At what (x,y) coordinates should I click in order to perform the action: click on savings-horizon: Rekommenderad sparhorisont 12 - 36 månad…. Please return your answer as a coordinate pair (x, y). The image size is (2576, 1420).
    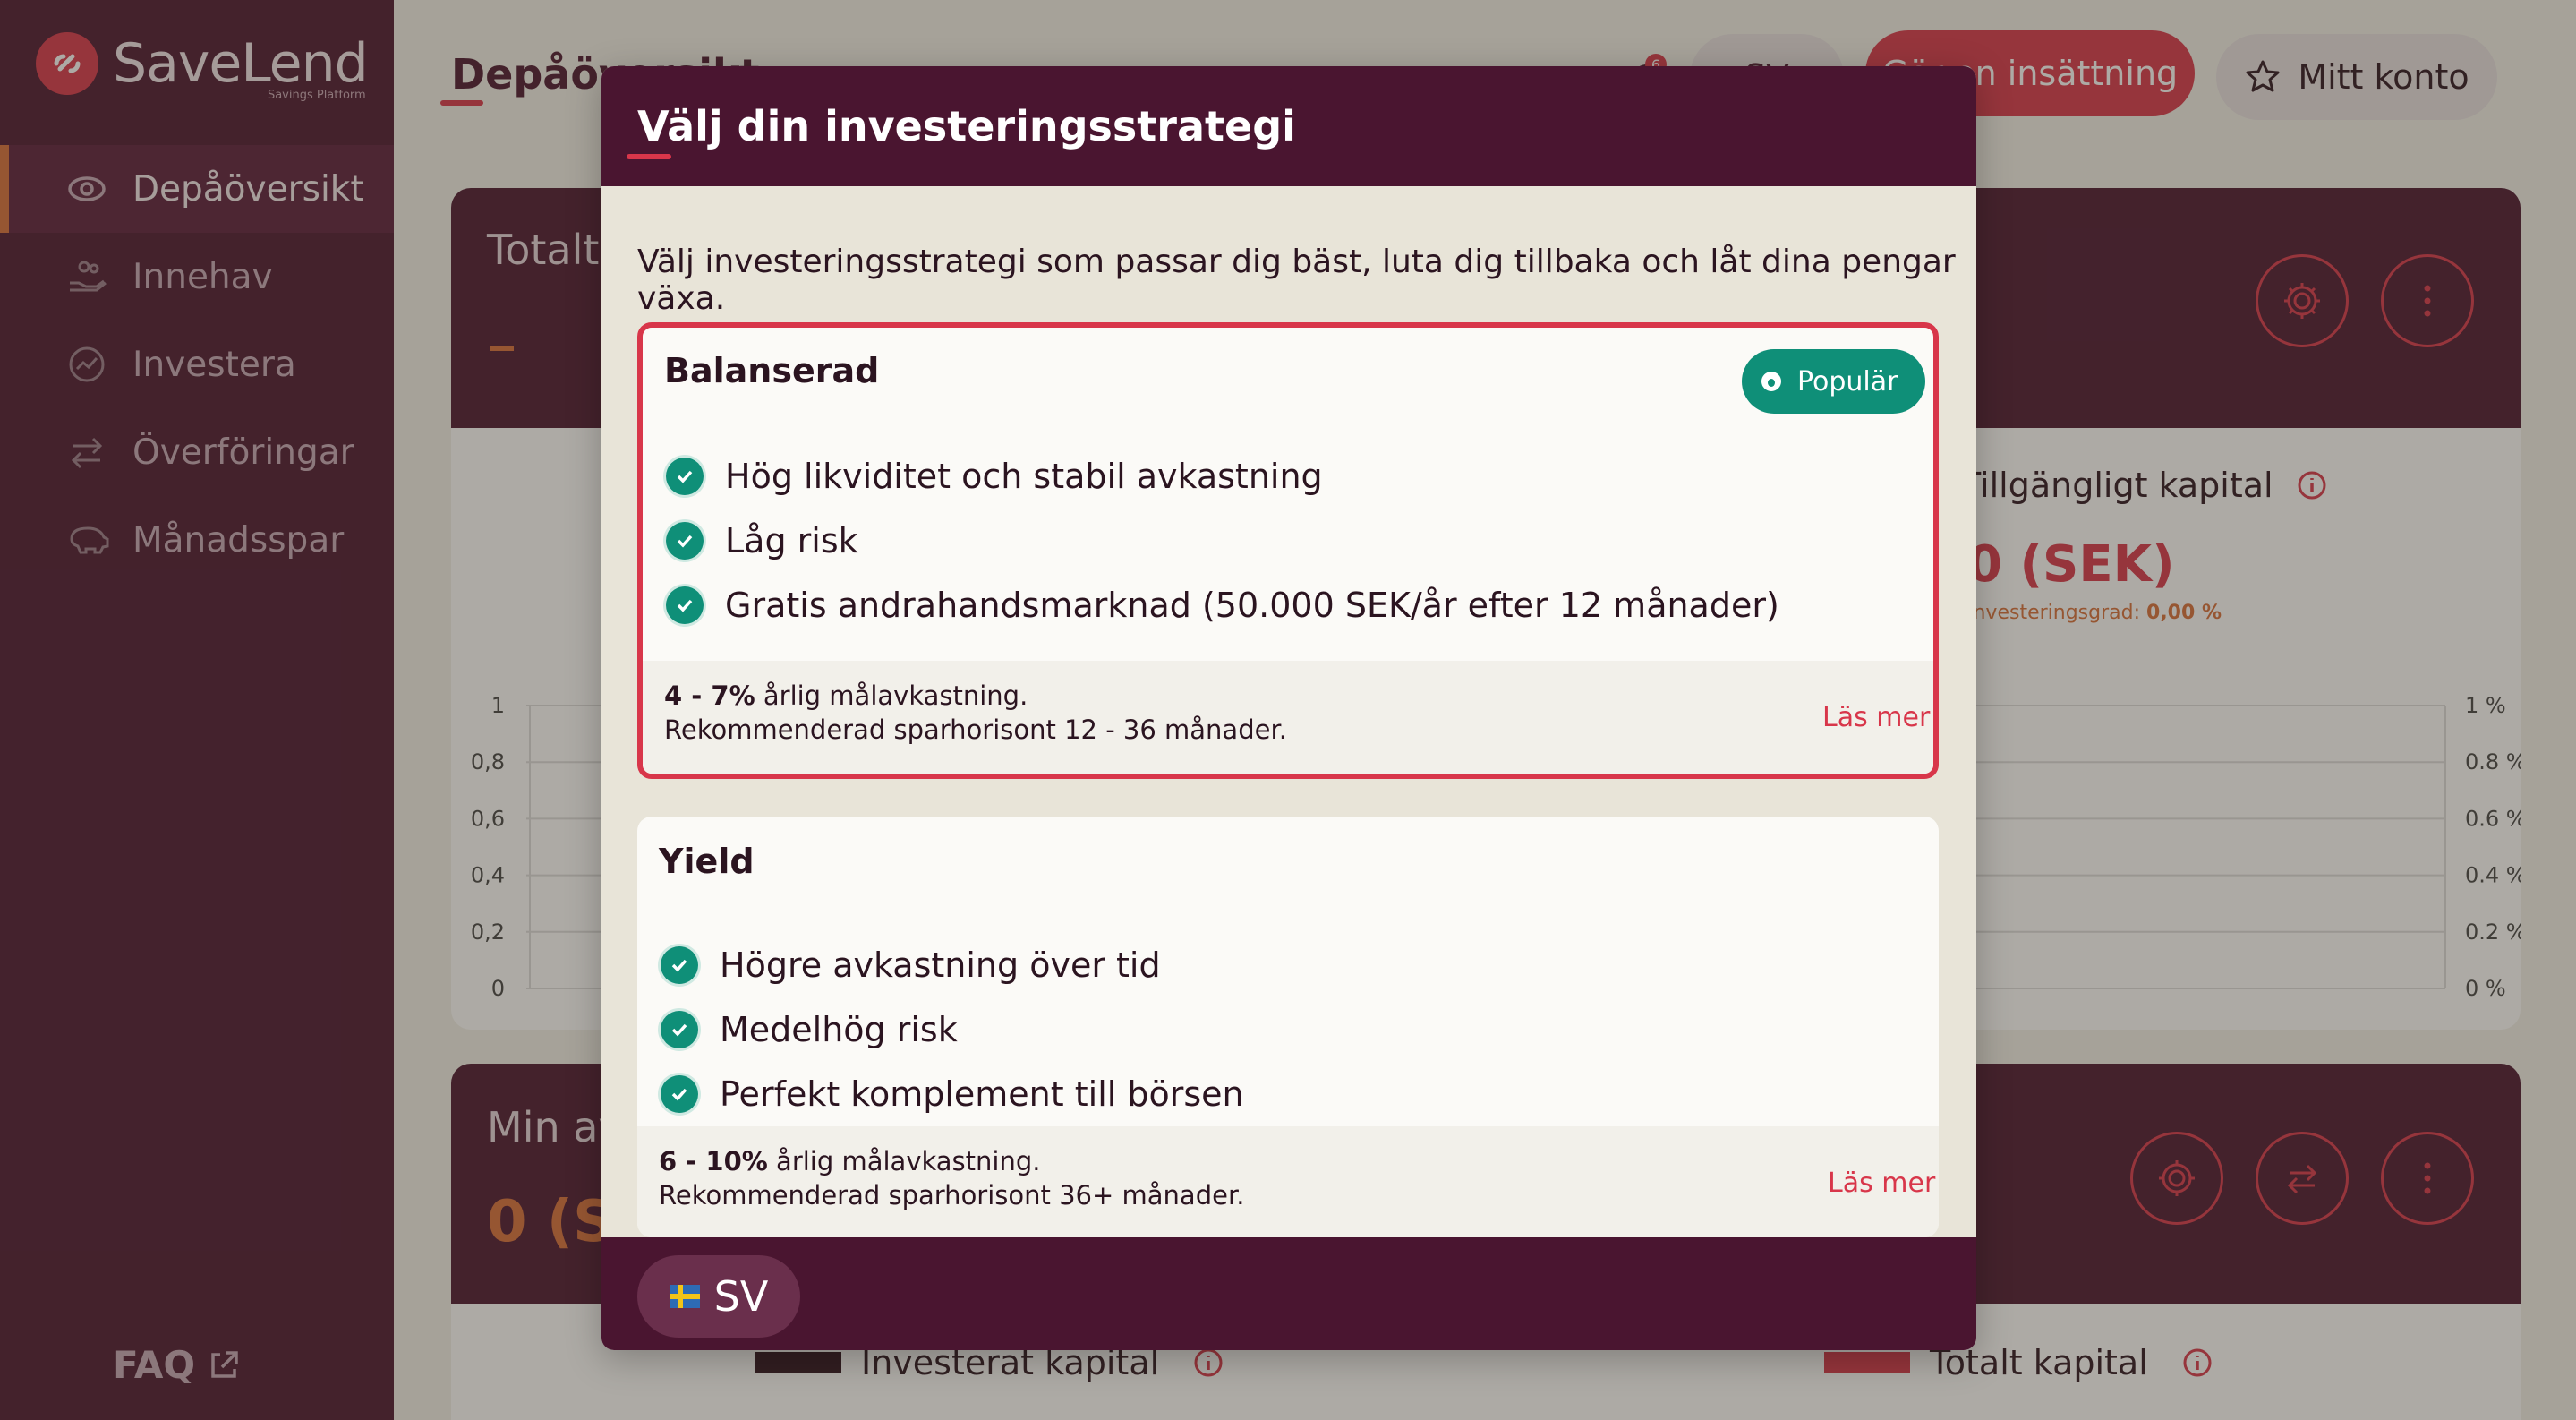
    Looking at the image, I should click on (975, 730).